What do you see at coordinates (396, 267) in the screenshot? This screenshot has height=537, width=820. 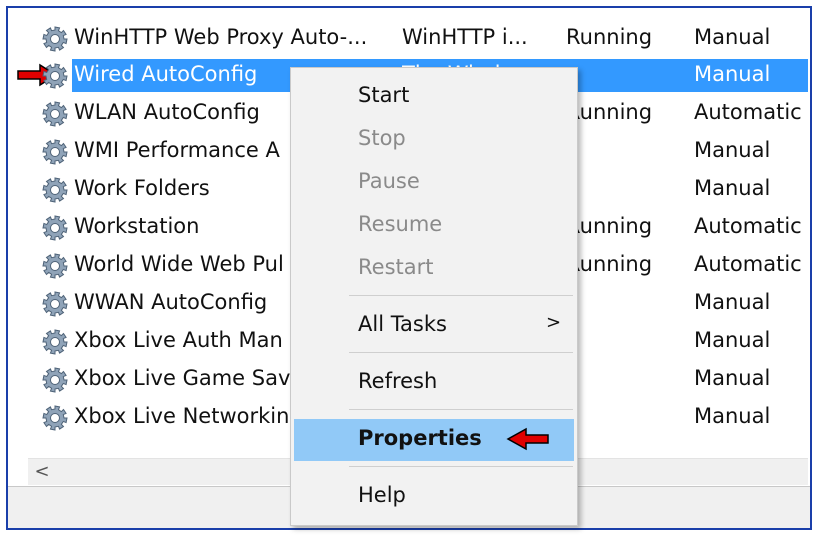 I see `menu-item-label: Restart` at bounding box center [396, 267].